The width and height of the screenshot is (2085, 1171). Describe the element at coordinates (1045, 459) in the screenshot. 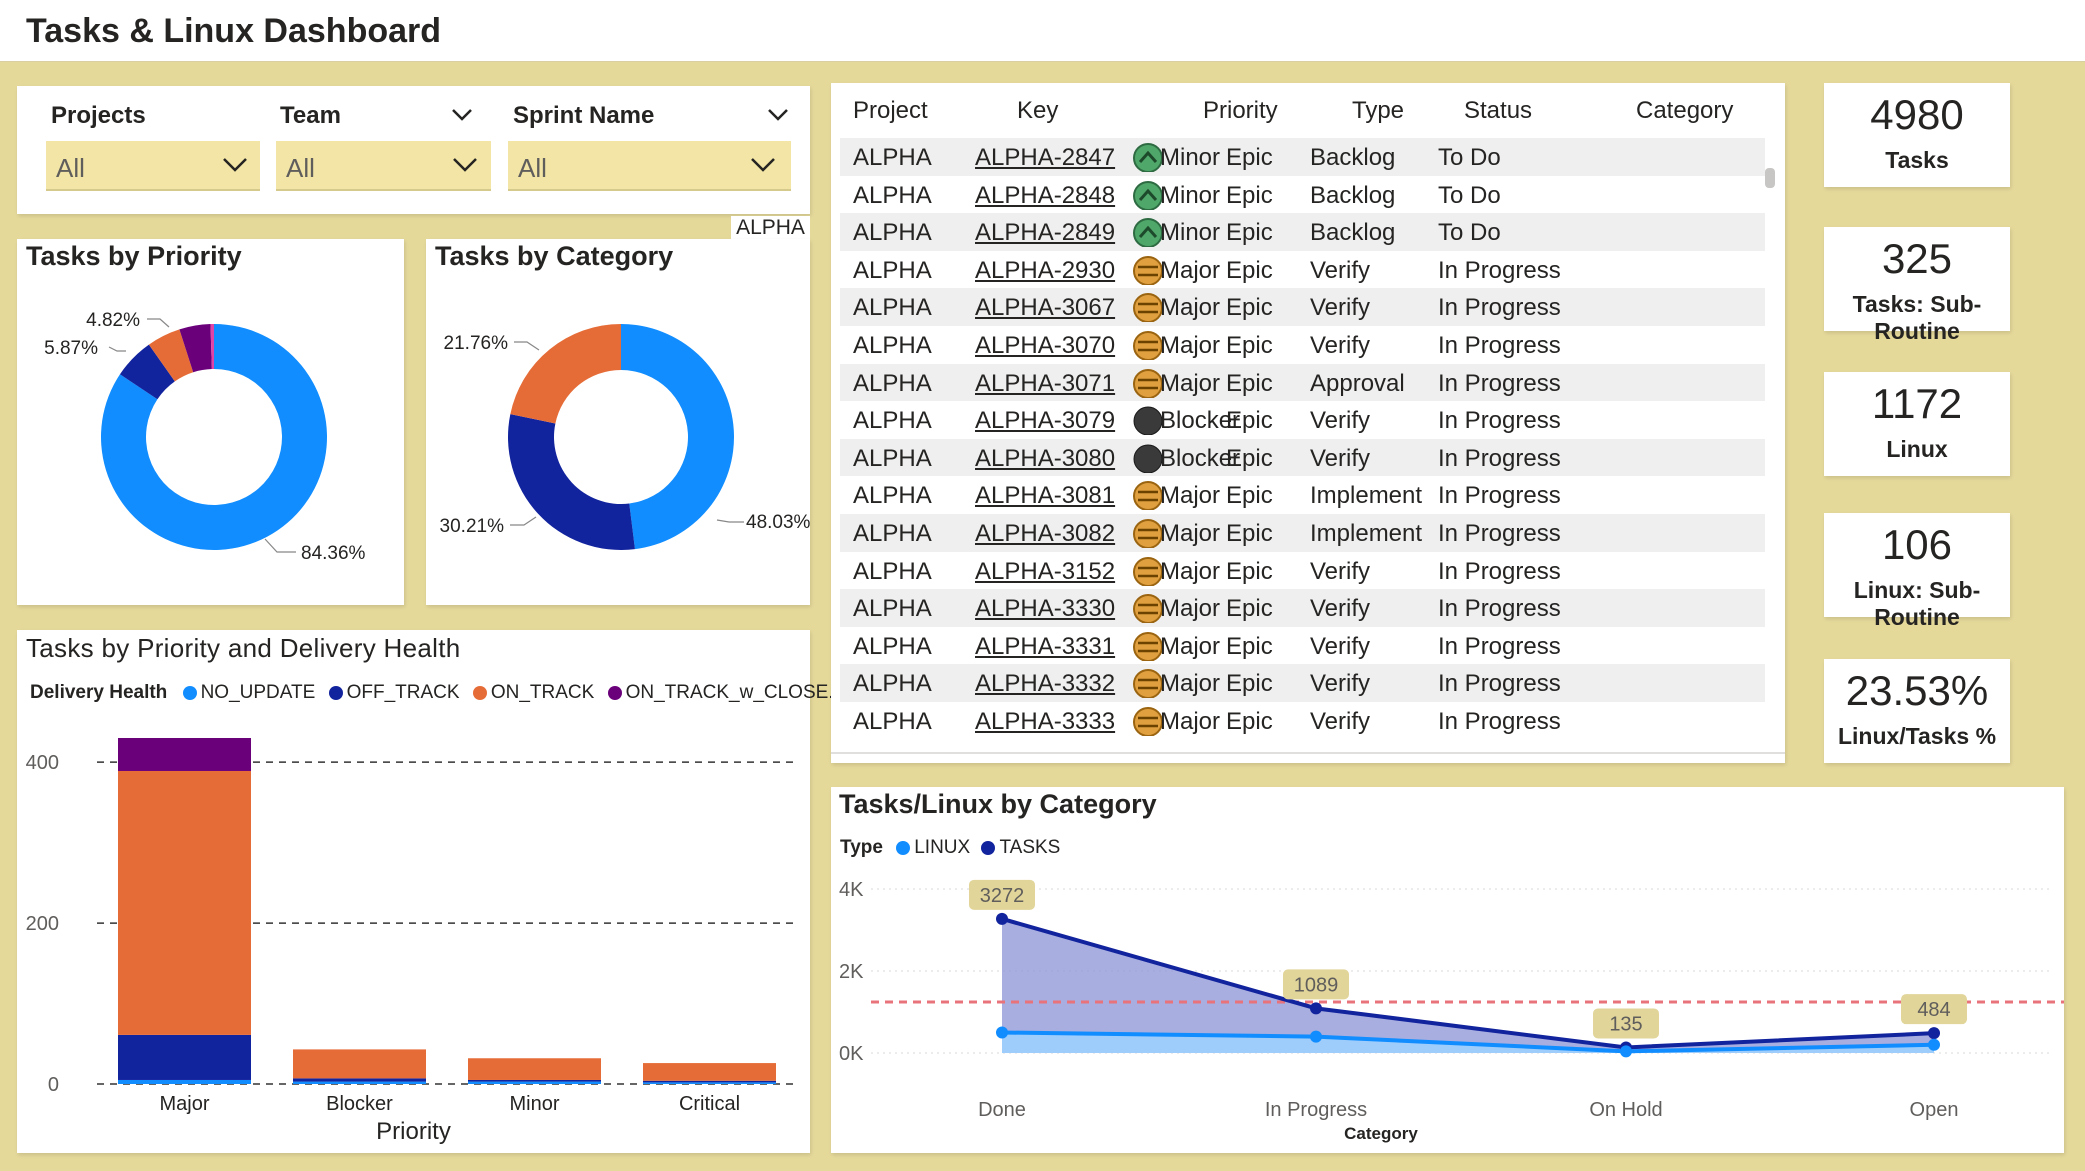

I see `cell-key: ALPHA-3080` at that location.